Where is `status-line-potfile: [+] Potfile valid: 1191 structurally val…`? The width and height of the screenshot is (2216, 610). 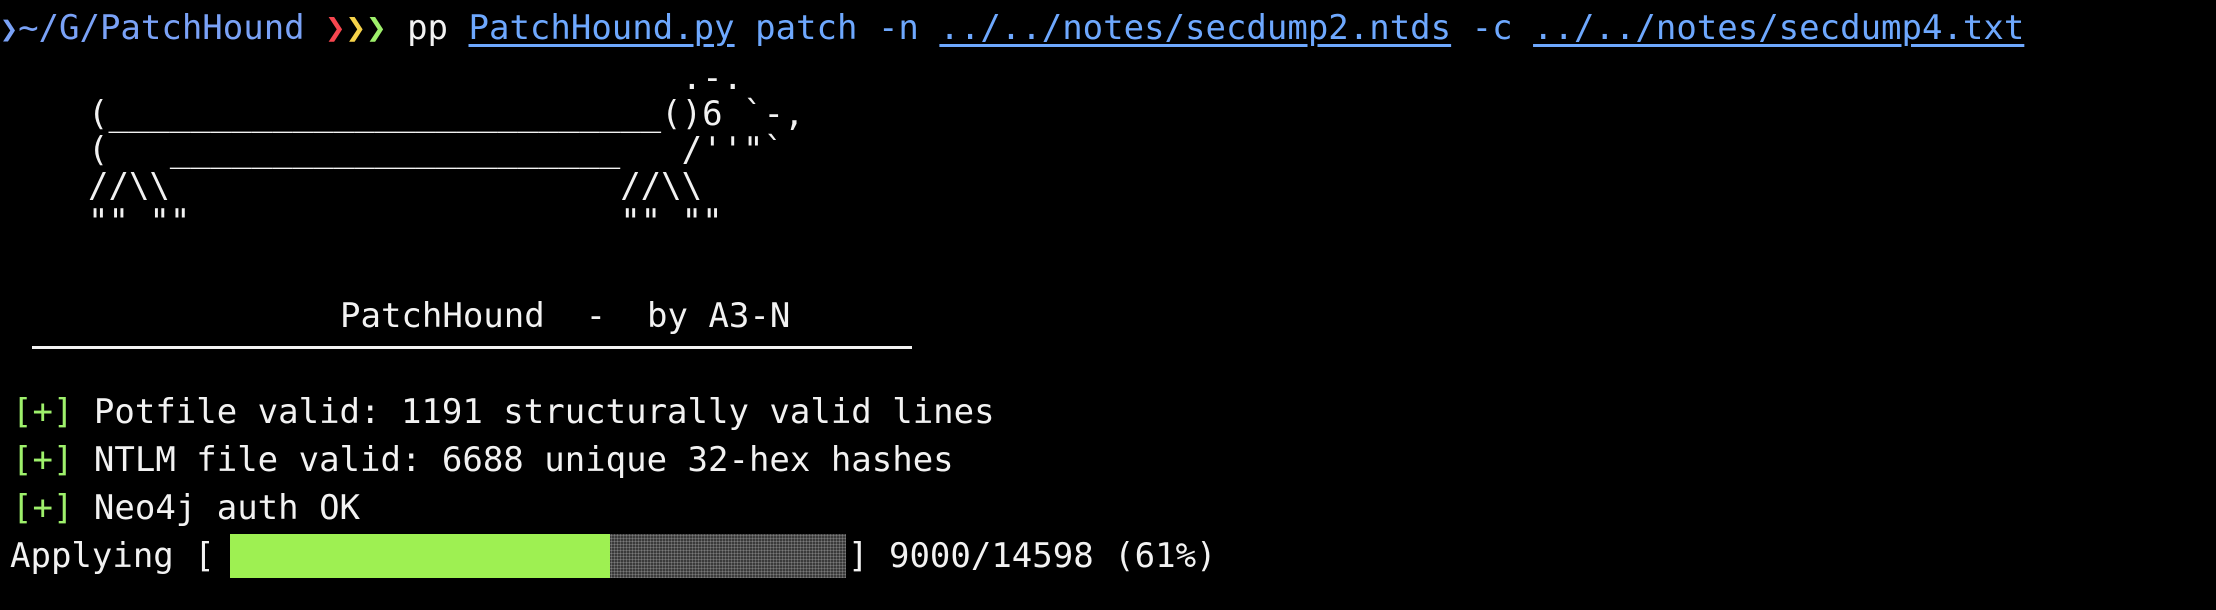 status-line-potfile: [+] Potfile valid: 1191 structurally val… is located at coordinates (503, 412).